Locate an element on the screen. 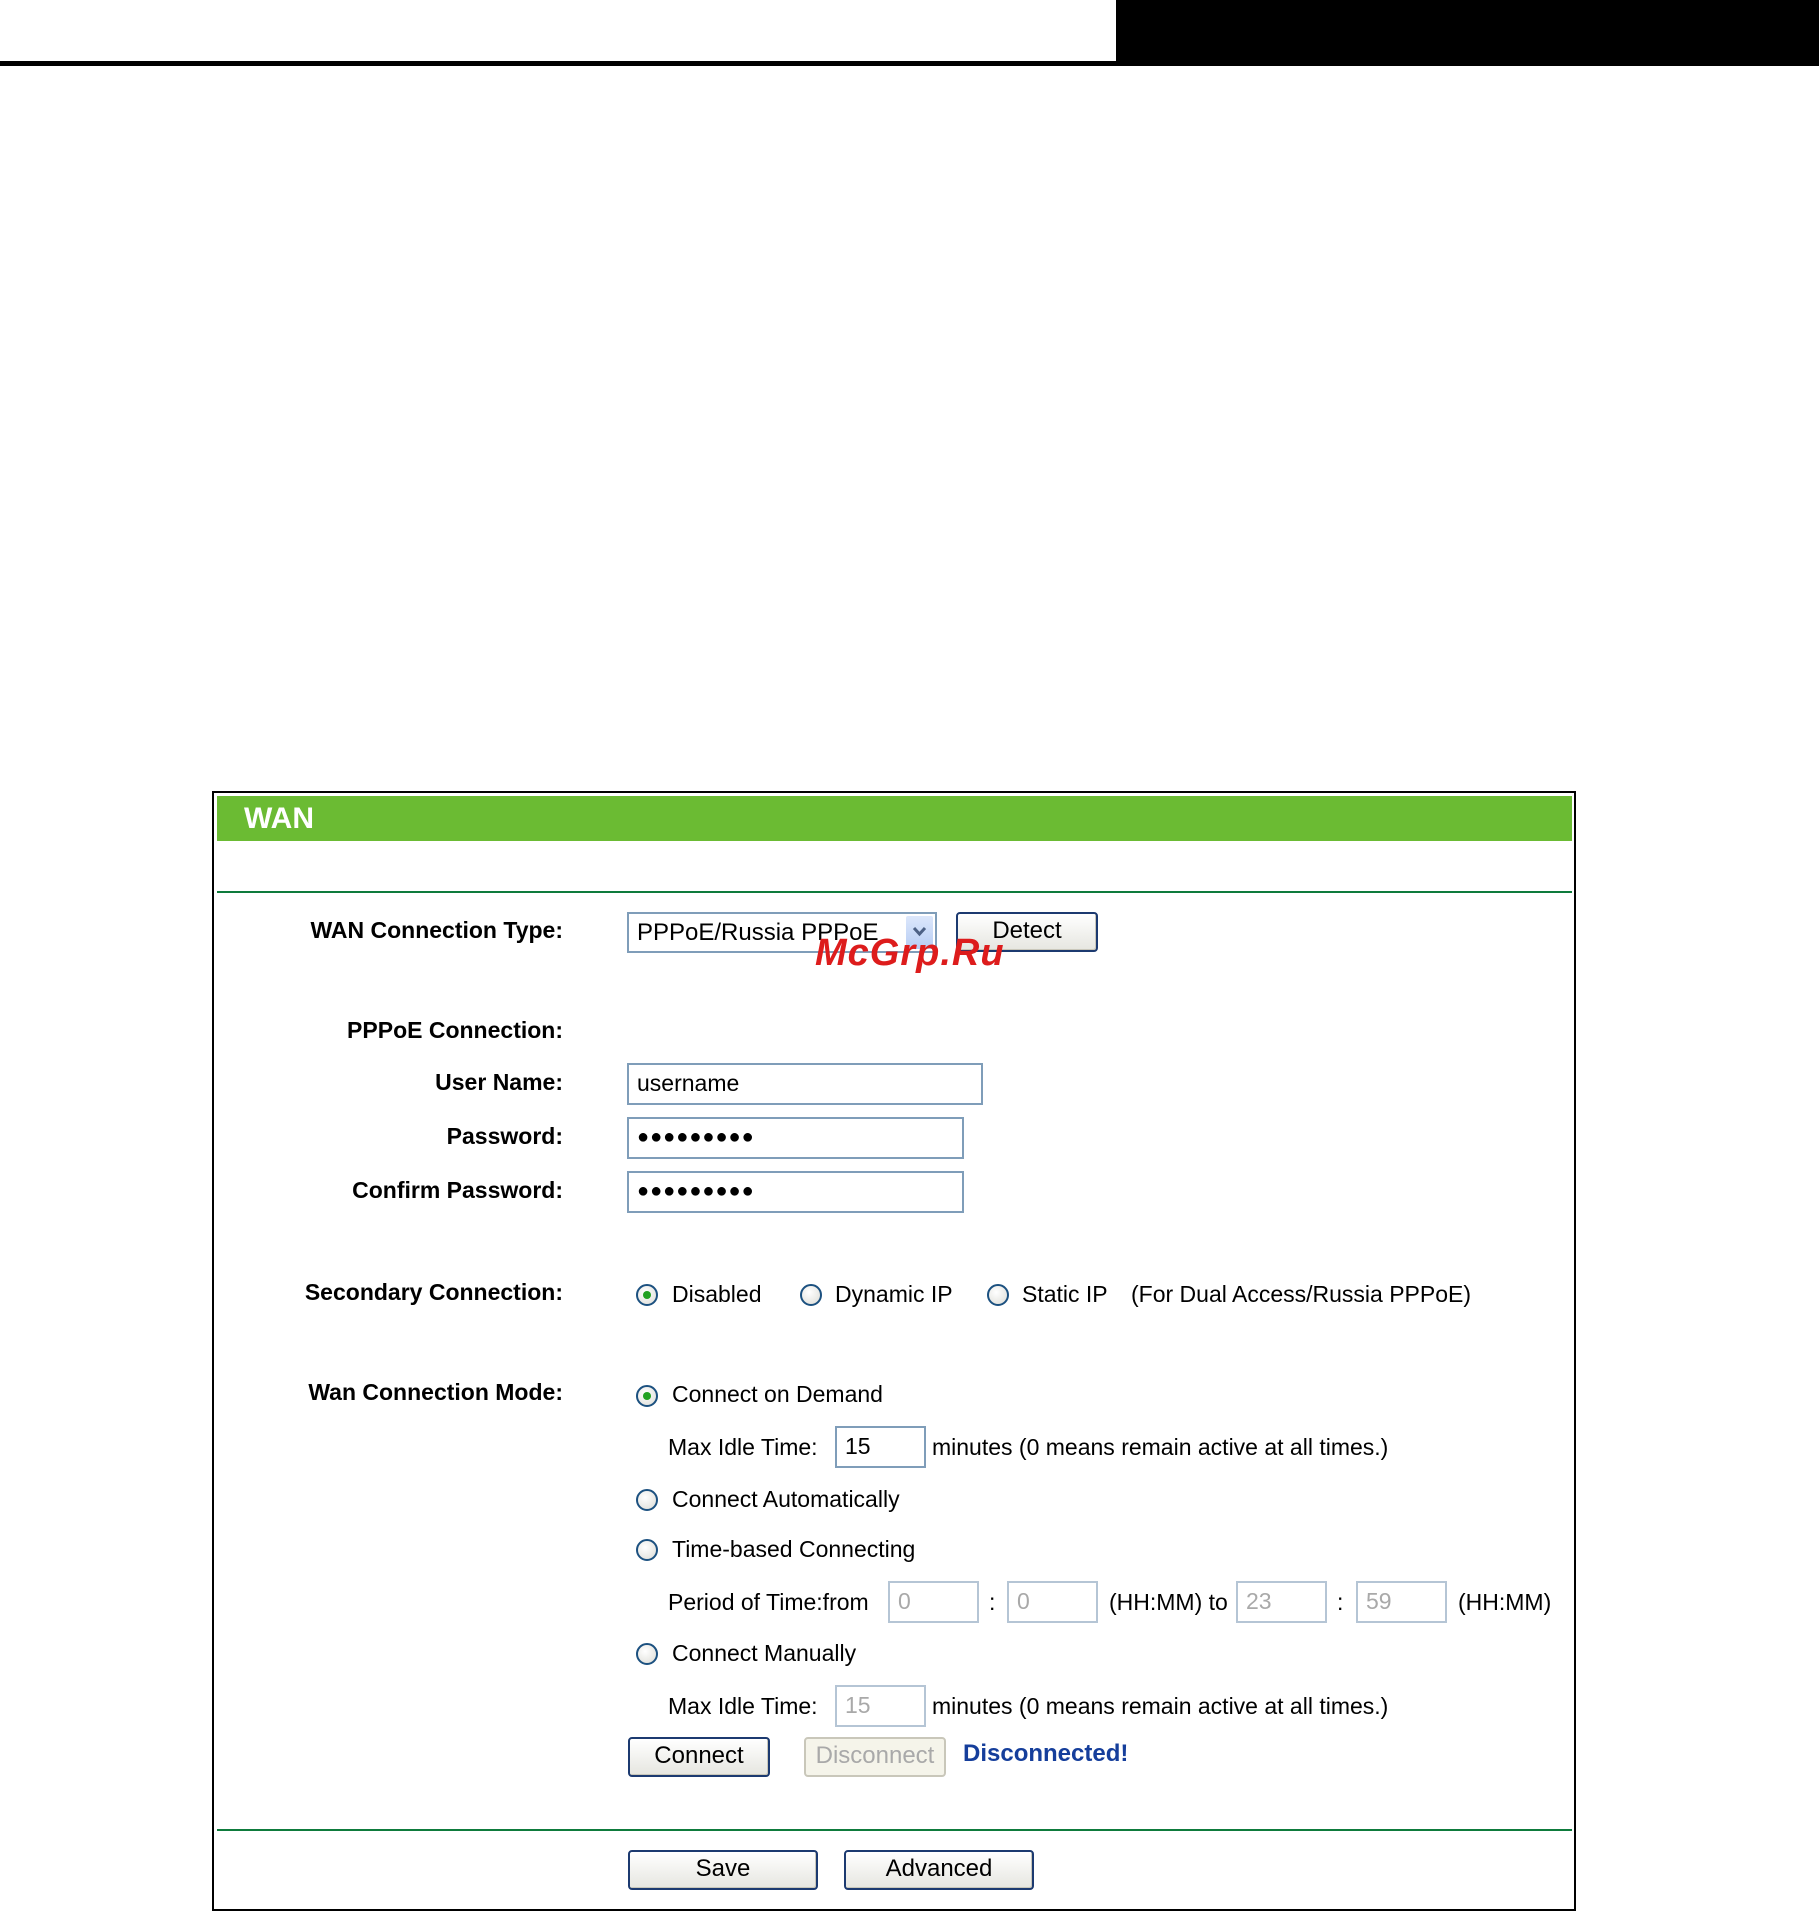 The height and width of the screenshot is (1913, 1819). from-hour-input: 0 is located at coordinates (933, 1602).